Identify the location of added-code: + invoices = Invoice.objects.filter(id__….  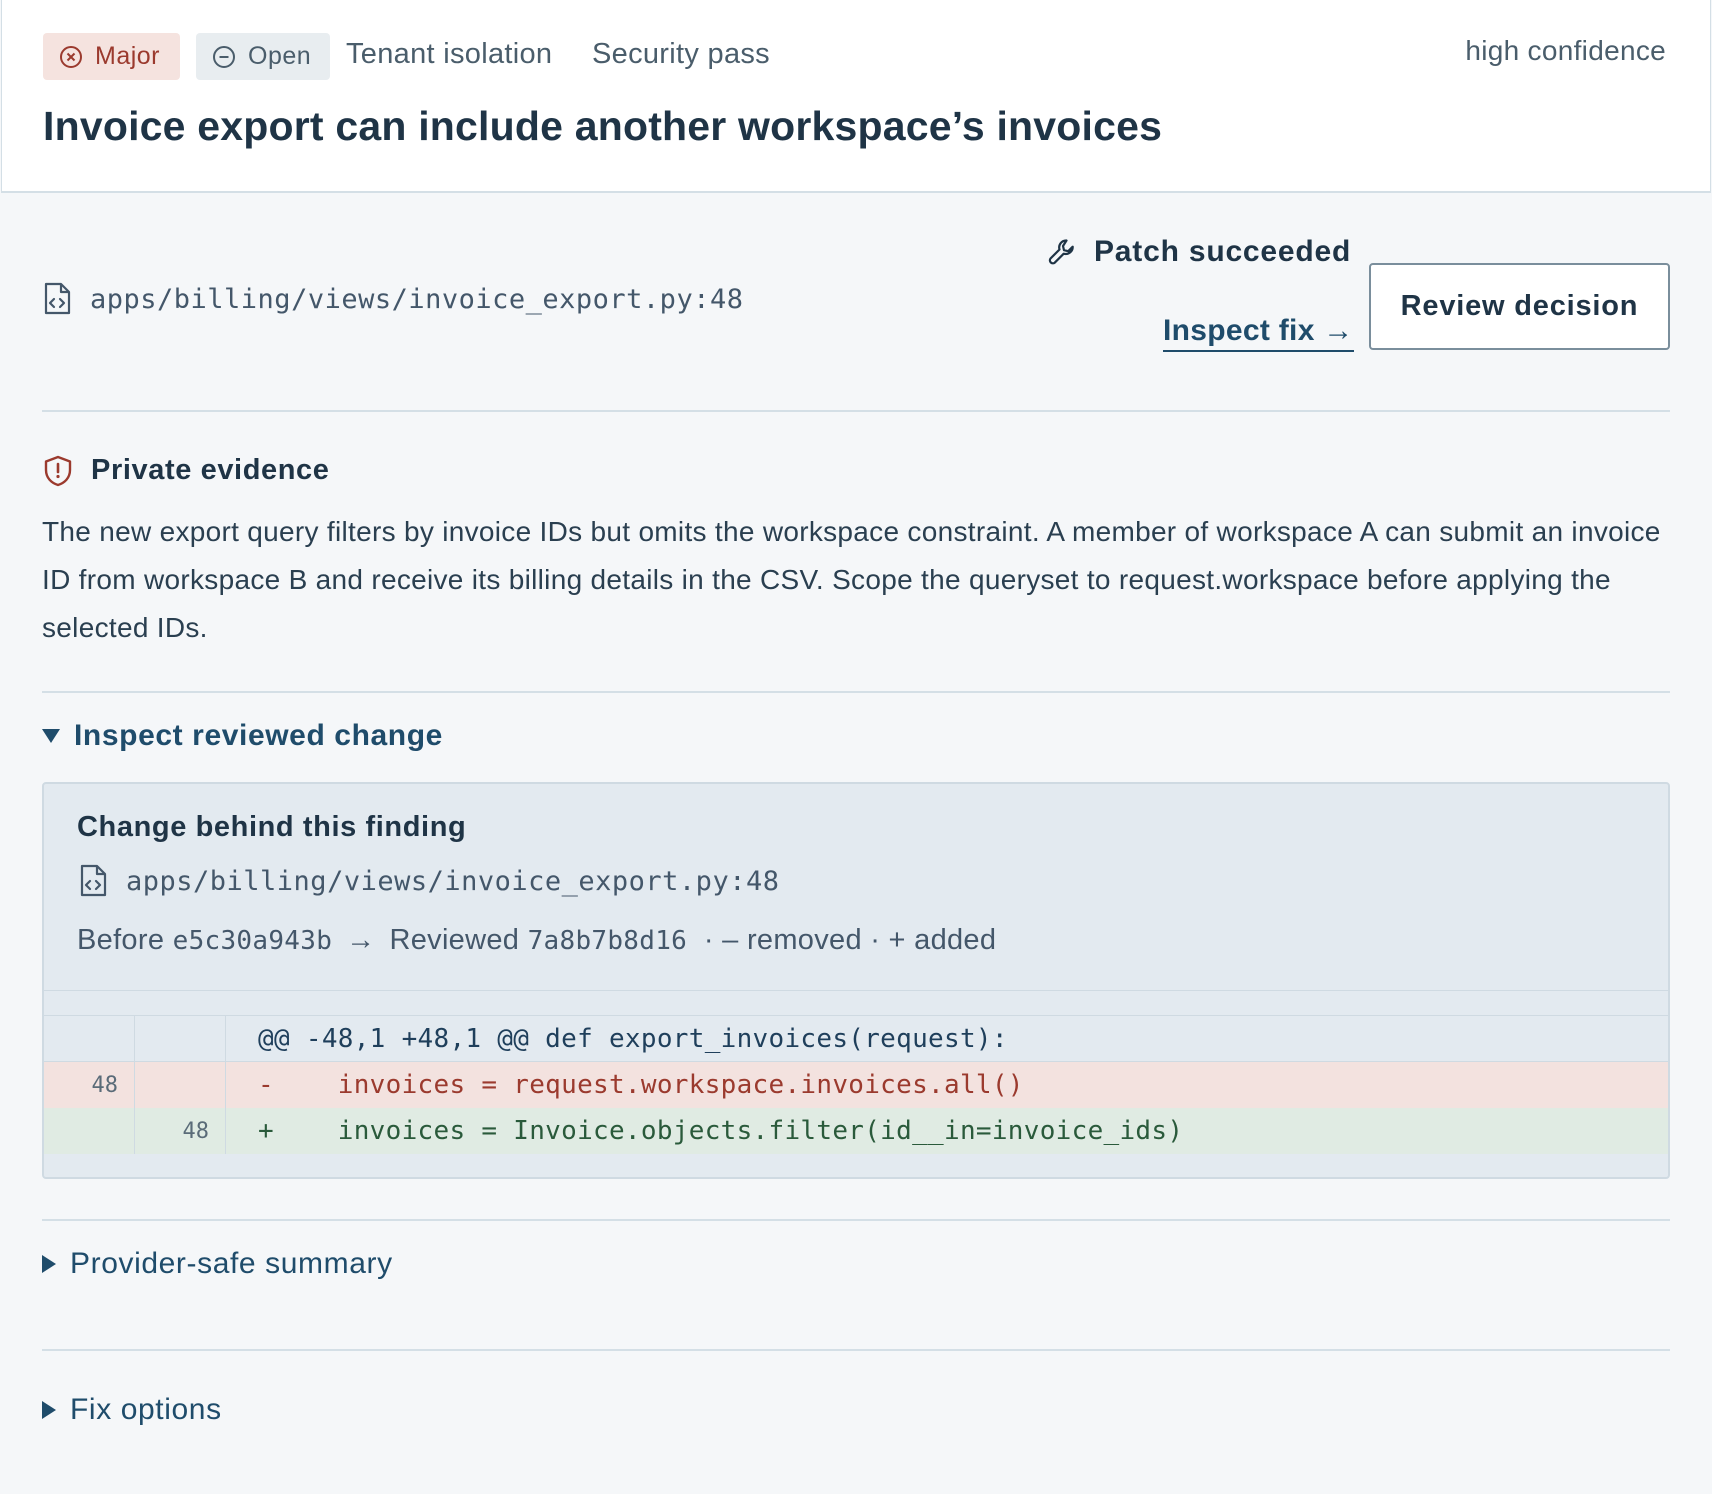
(721, 1131).